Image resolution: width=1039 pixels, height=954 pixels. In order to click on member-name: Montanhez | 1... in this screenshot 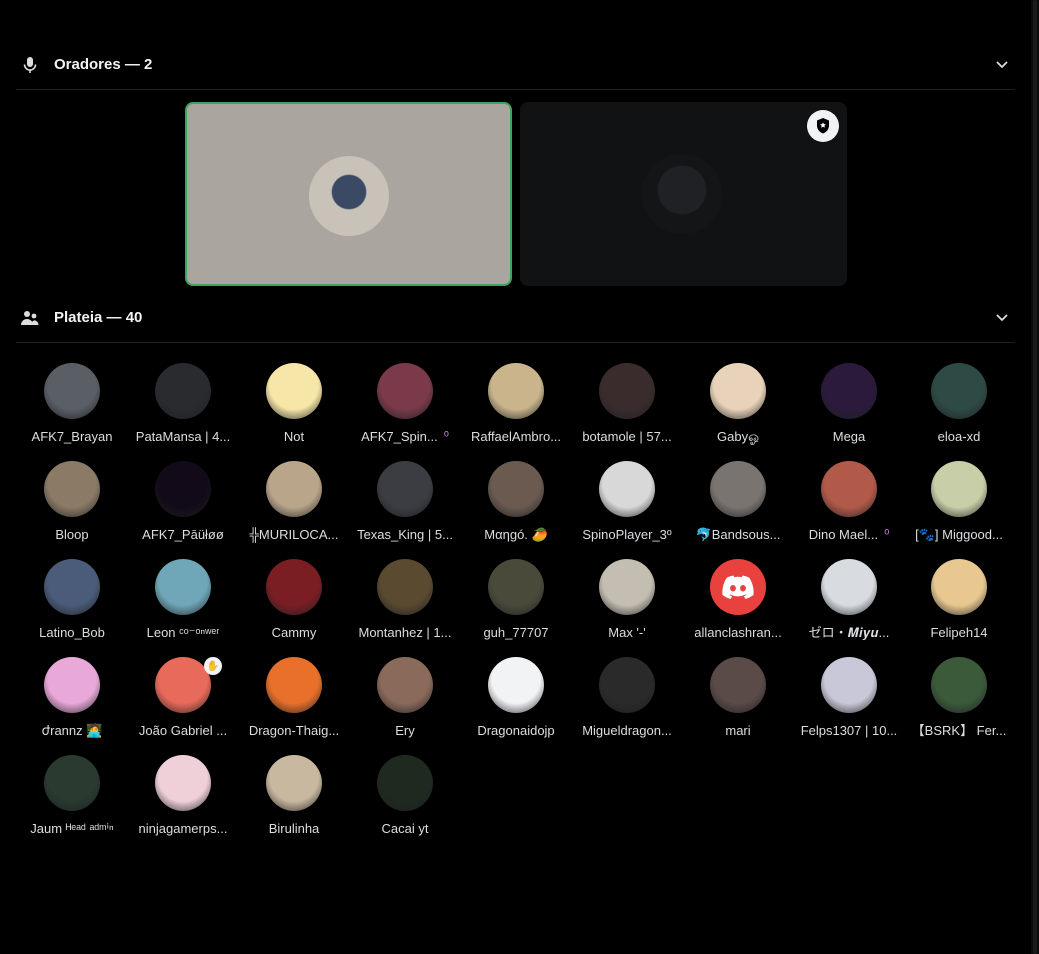, I will do `click(405, 632)`.